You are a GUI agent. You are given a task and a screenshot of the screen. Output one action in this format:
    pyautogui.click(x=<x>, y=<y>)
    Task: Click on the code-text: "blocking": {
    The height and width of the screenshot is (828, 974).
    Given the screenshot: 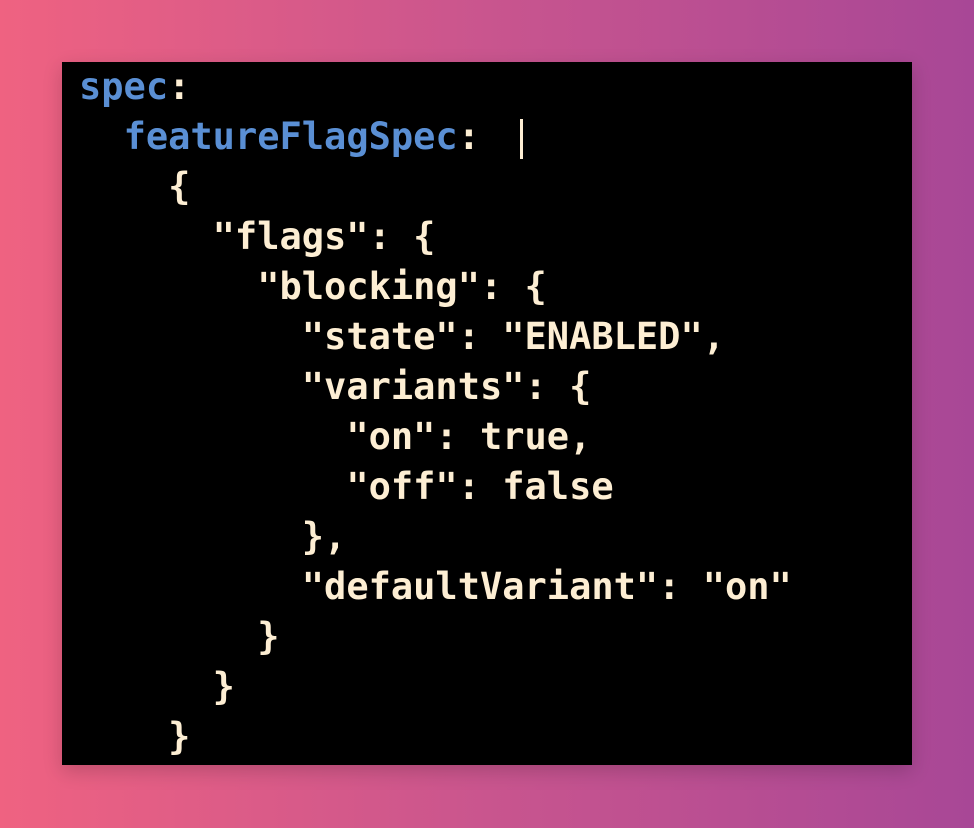 What is the action you would take?
    pyautogui.click(x=402, y=286)
    